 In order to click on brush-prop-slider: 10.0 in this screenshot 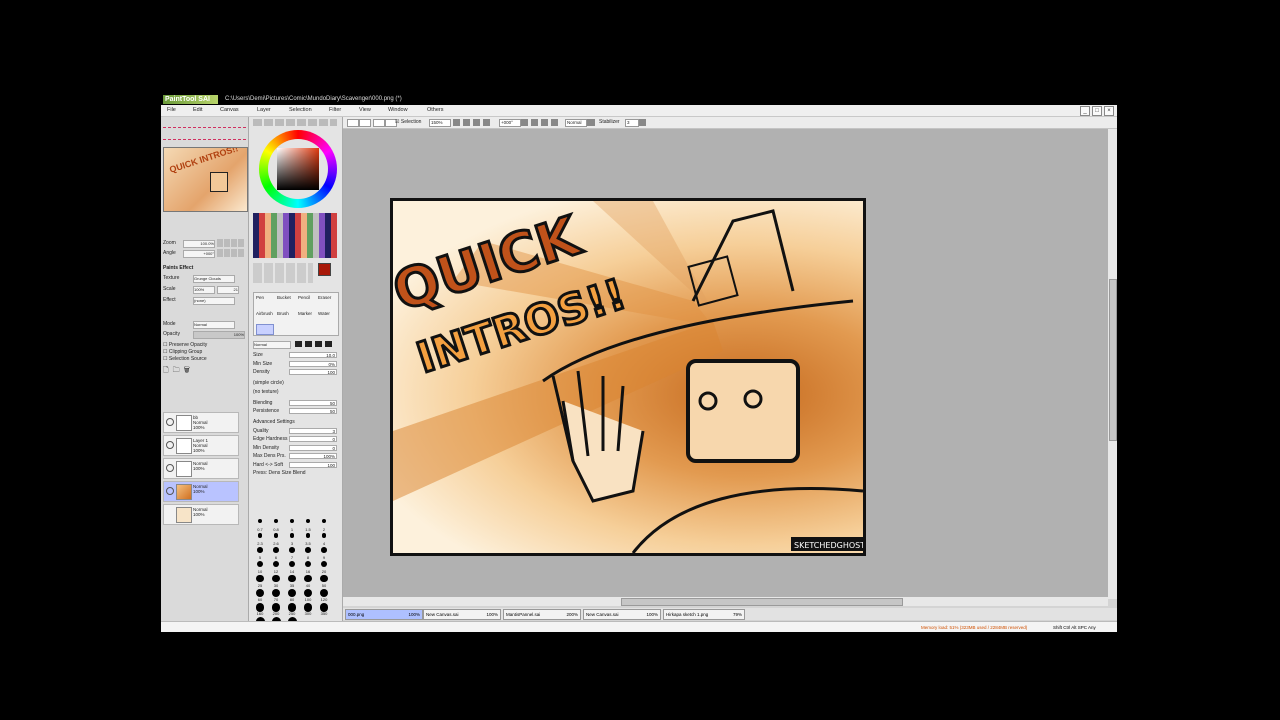, I will do `click(313, 355)`.